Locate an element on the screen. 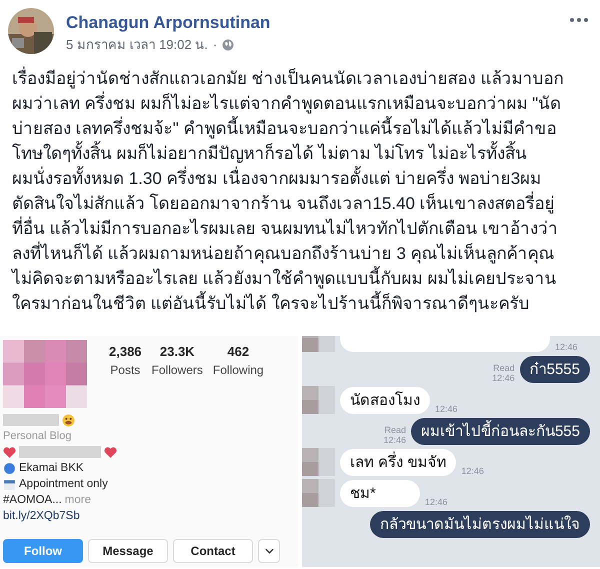  profile-button: Message is located at coordinates (128, 551).